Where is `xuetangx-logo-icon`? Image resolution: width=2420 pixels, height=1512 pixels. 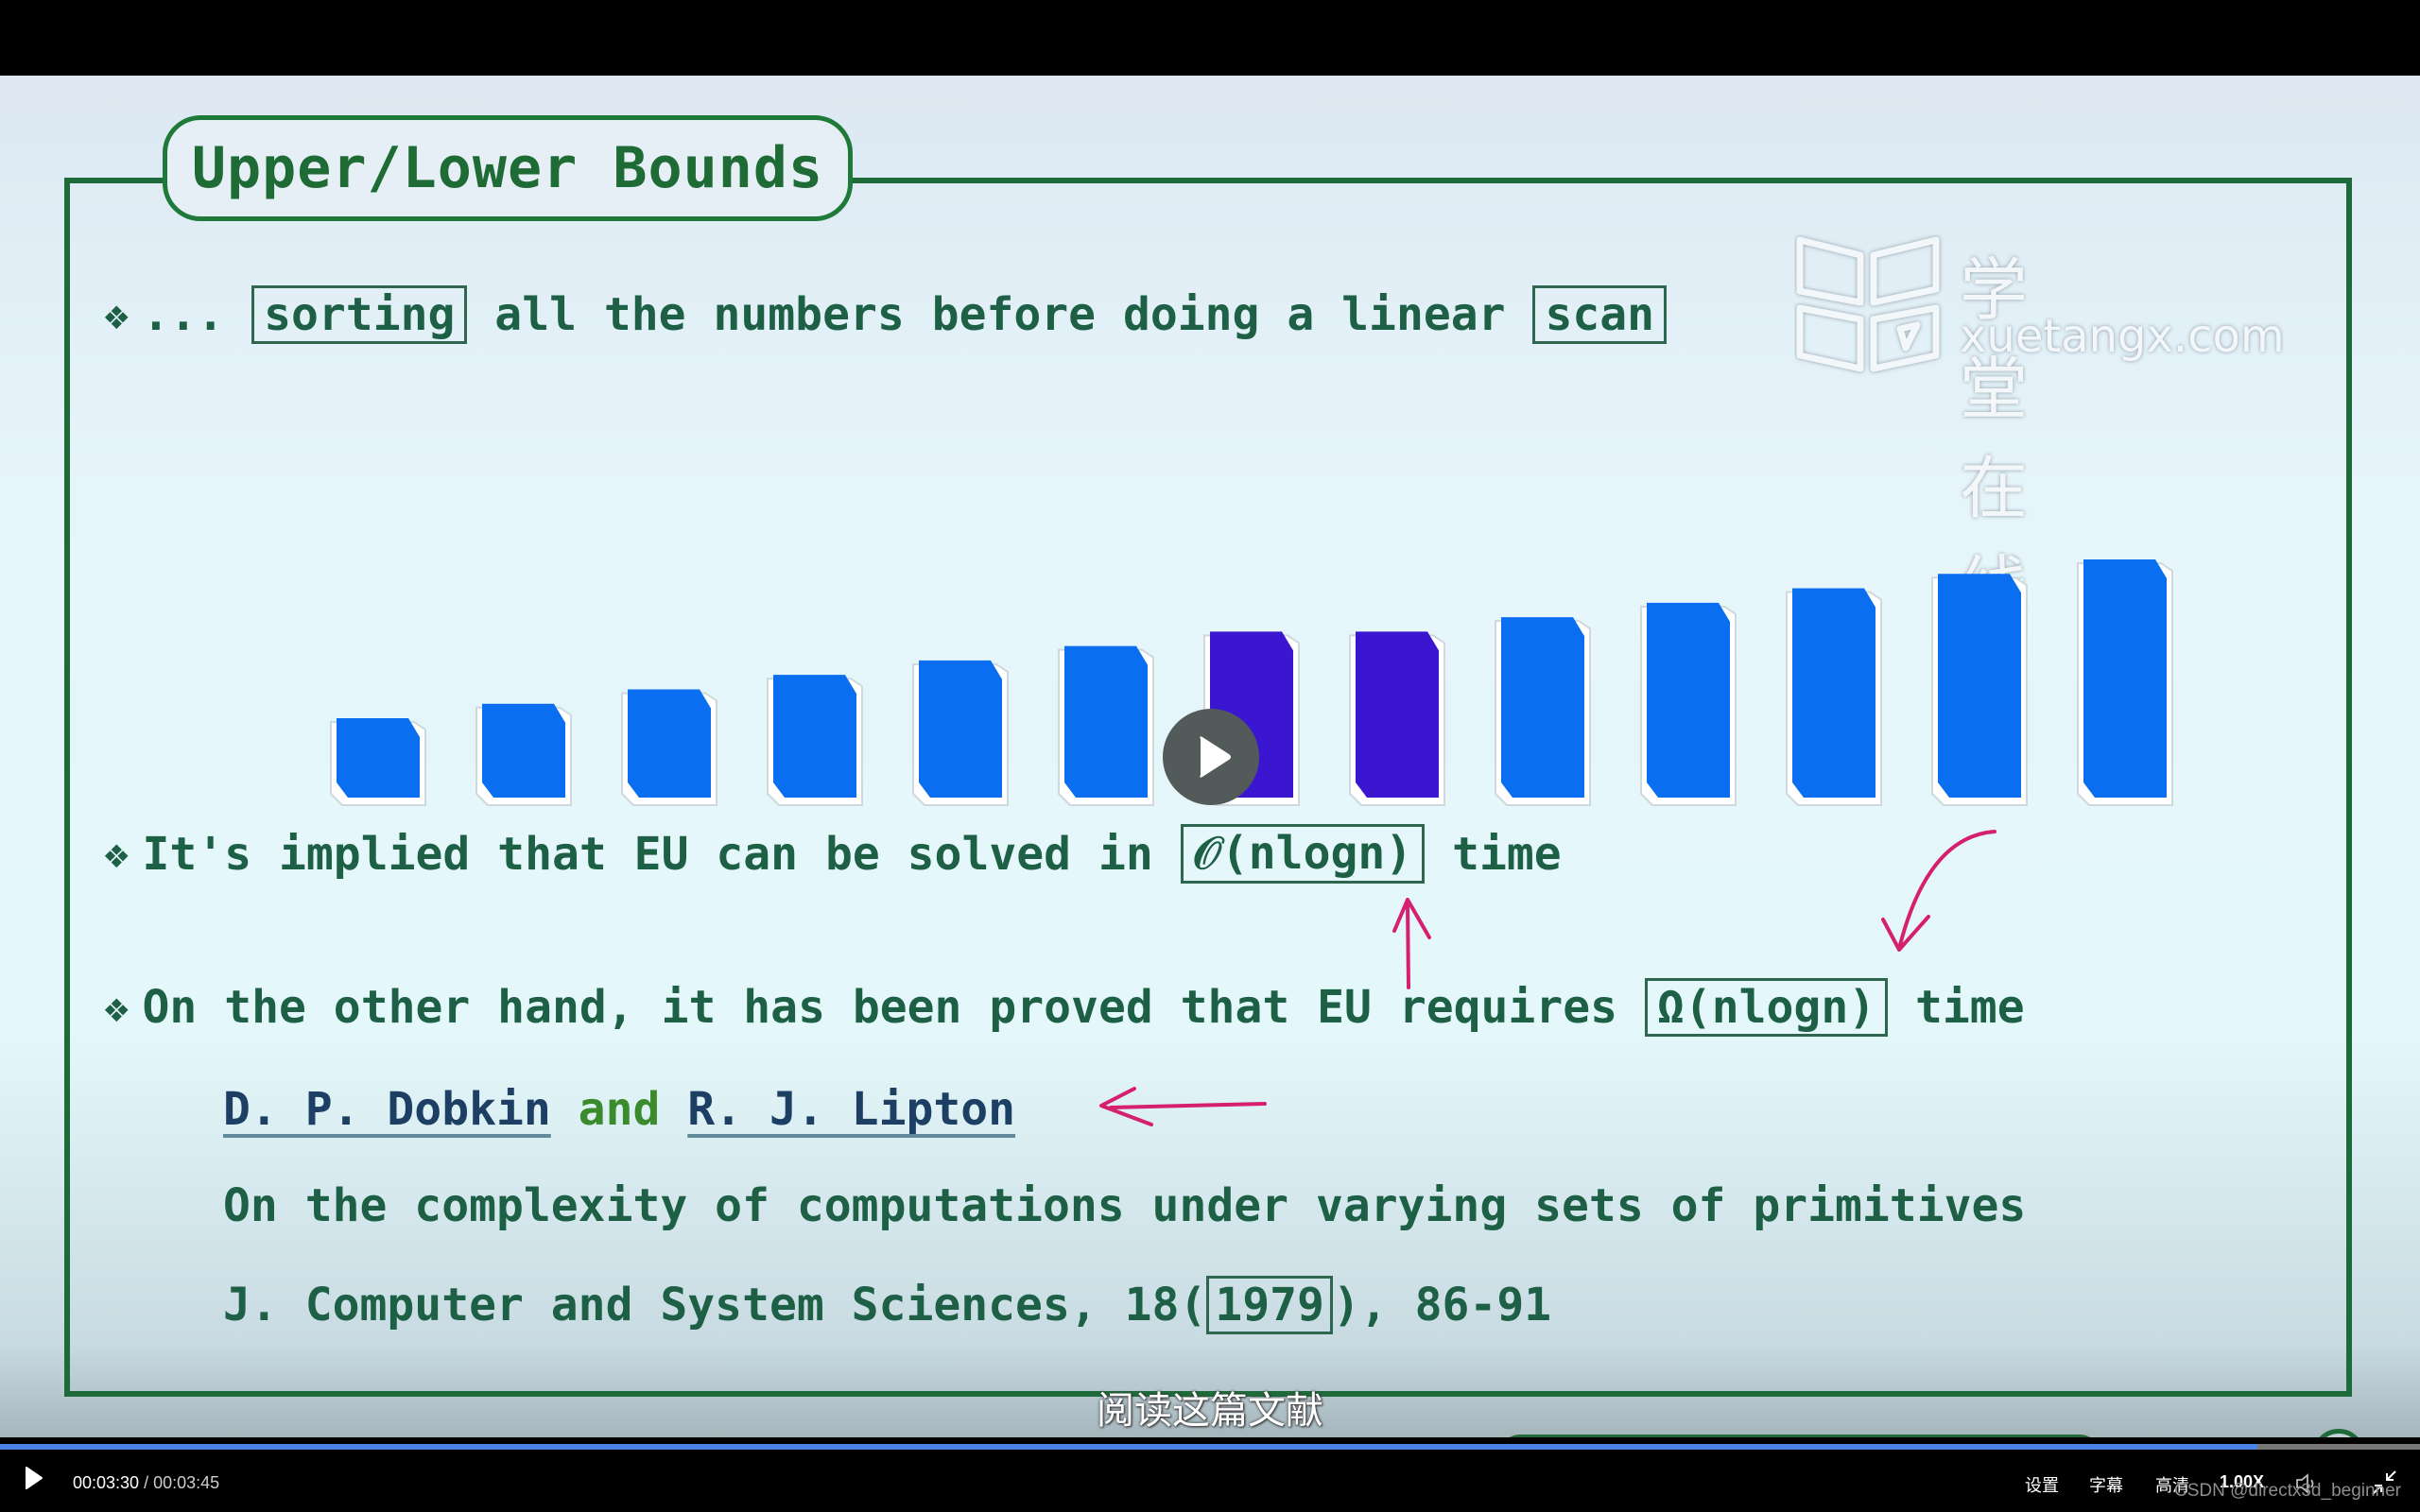
xuetangx-logo-icon is located at coordinates (1868, 304).